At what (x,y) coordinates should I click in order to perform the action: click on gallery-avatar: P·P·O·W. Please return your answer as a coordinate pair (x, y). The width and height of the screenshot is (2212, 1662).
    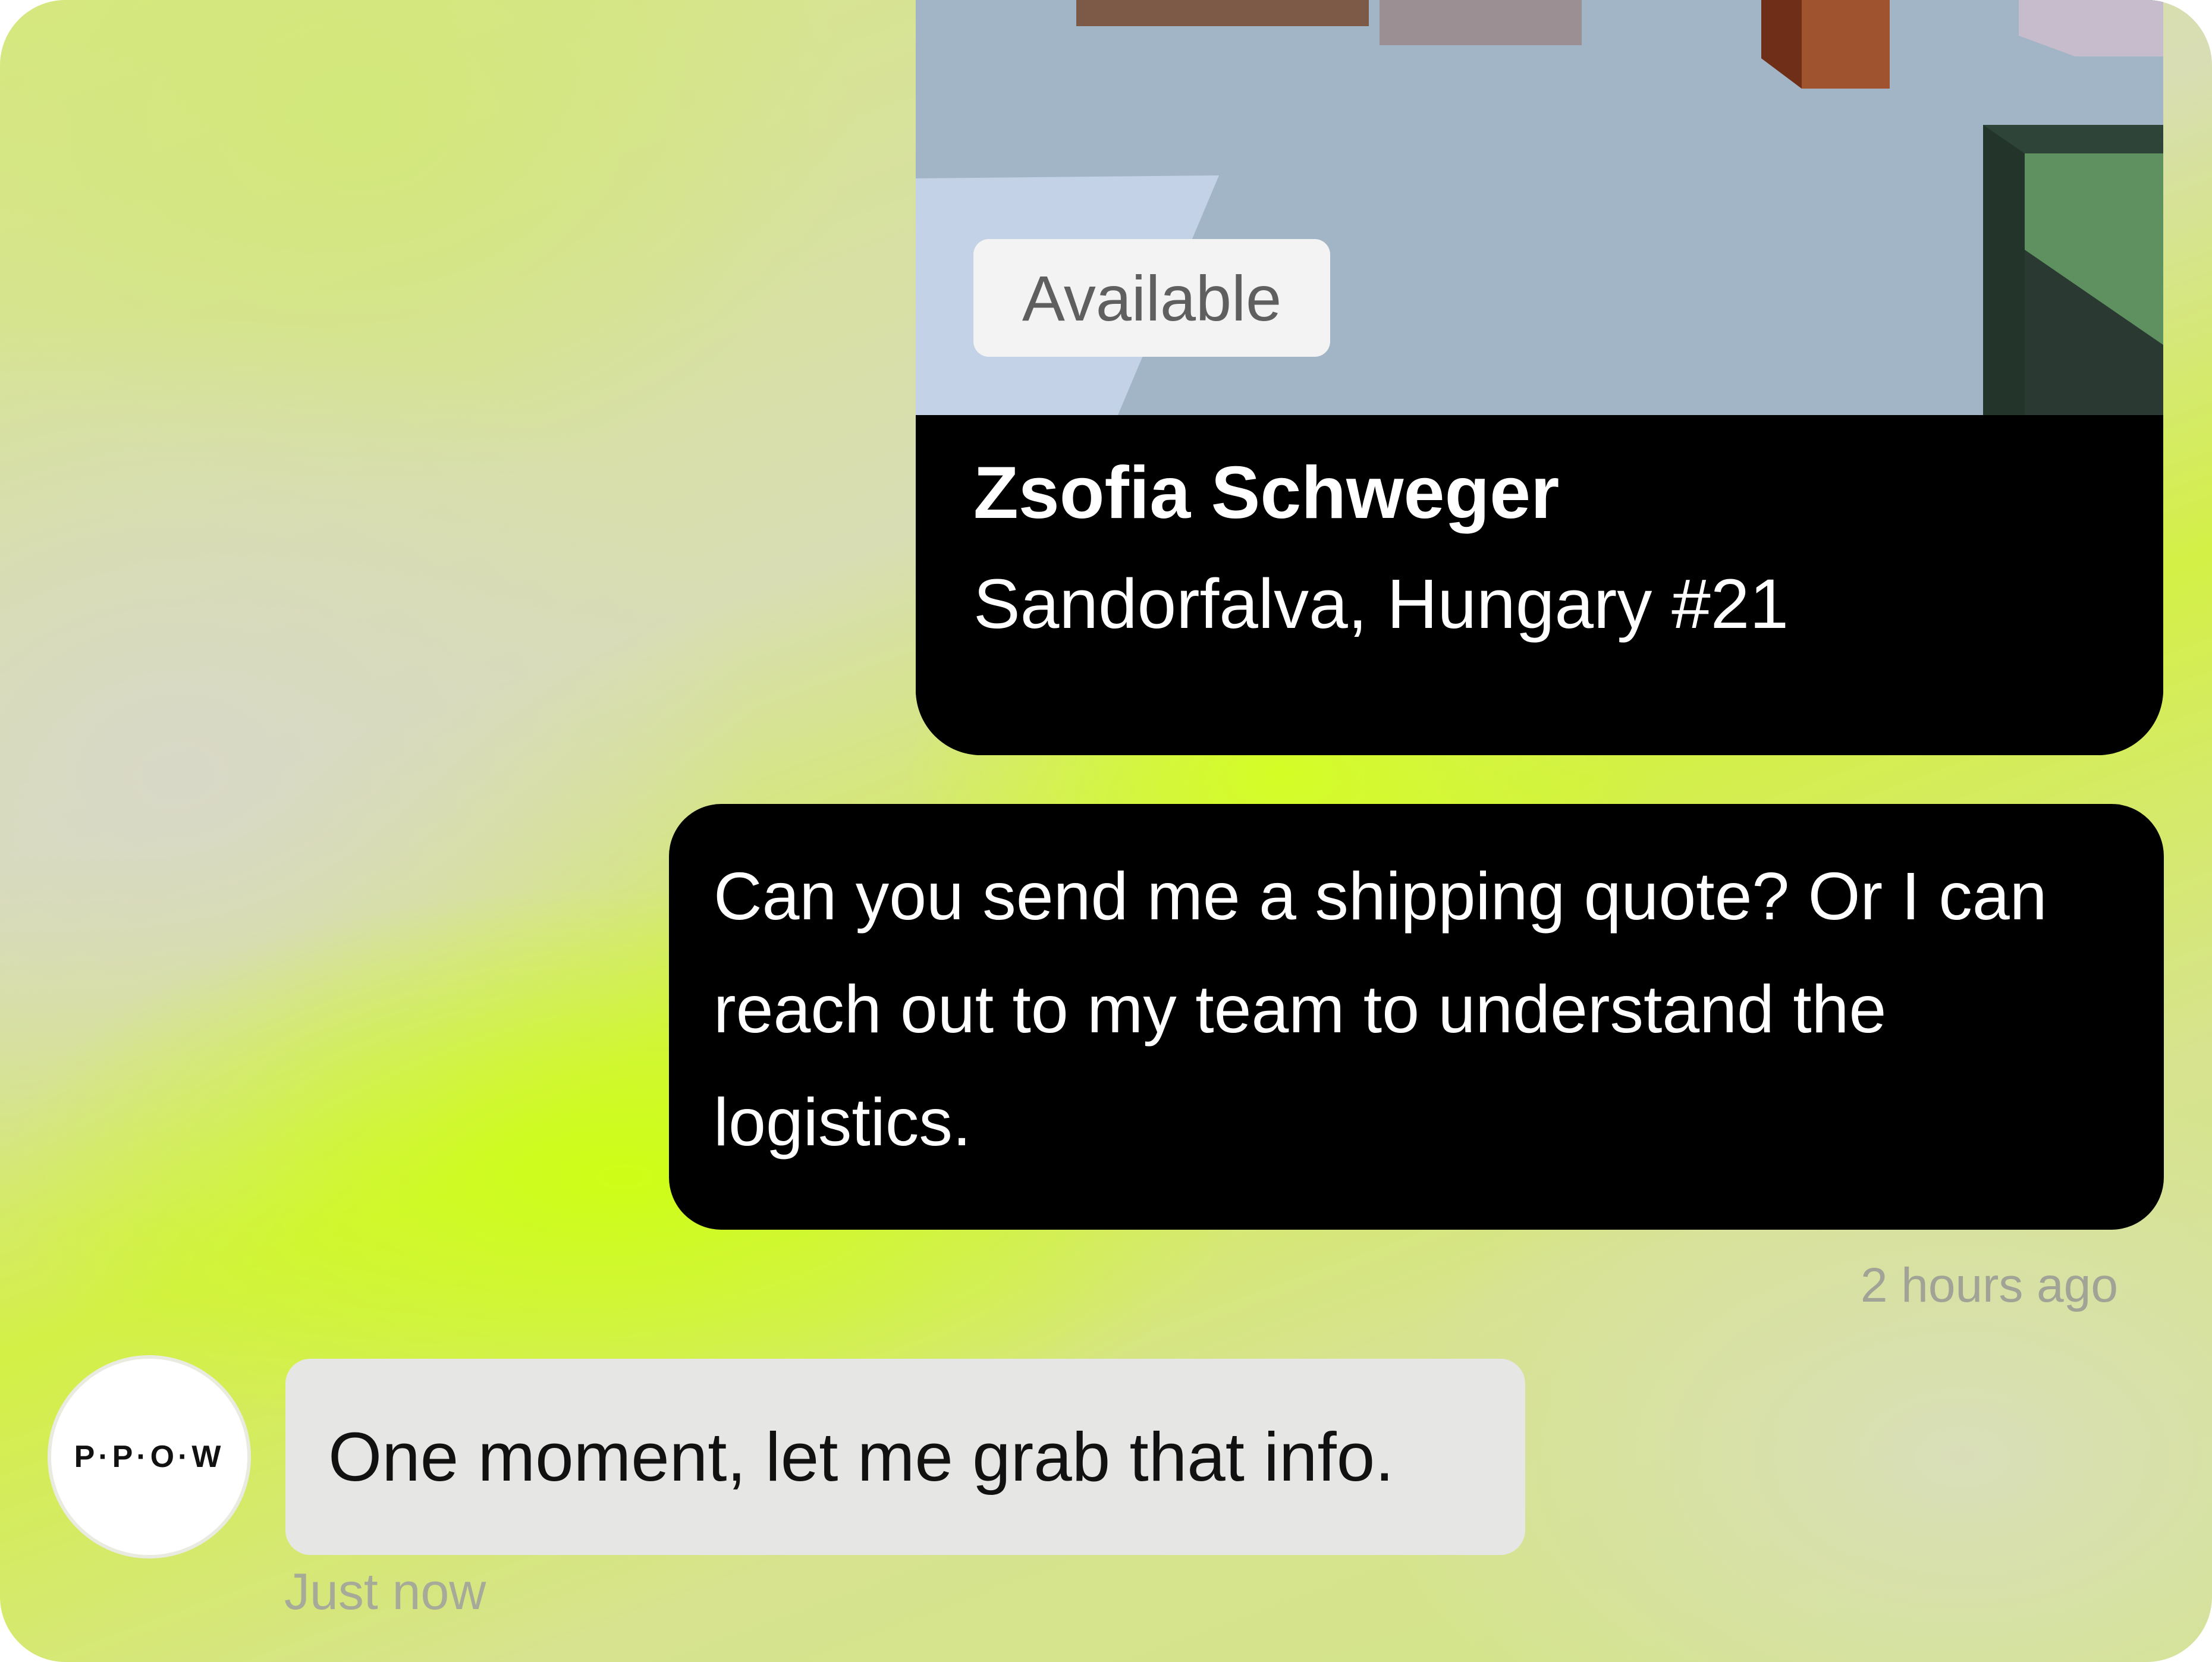
    Looking at the image, I should click on (149, 1457).